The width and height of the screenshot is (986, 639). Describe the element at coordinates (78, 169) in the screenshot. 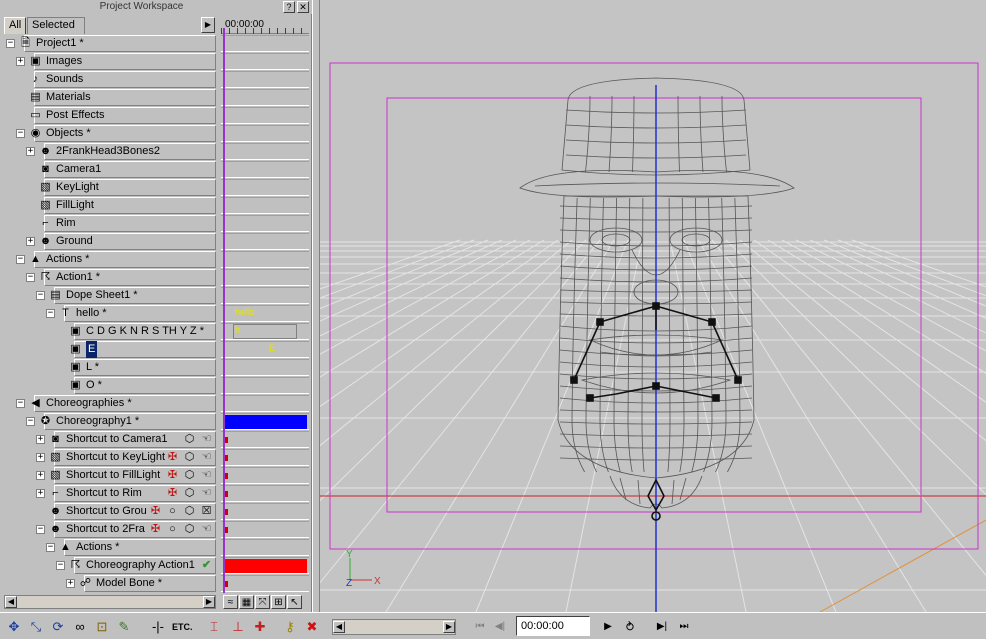

I see `tree-item-label: Camera1` at that location.